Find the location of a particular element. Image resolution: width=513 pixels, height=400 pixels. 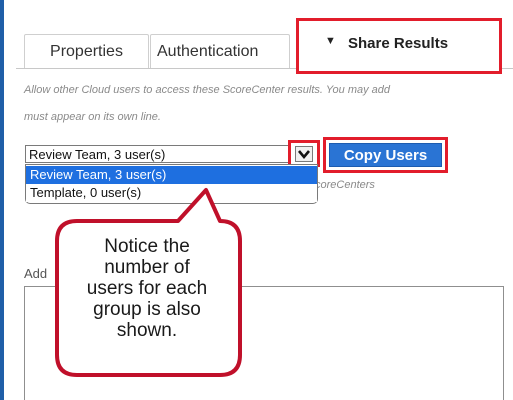

chevron-down-icon is located at coordinates (304, 155).